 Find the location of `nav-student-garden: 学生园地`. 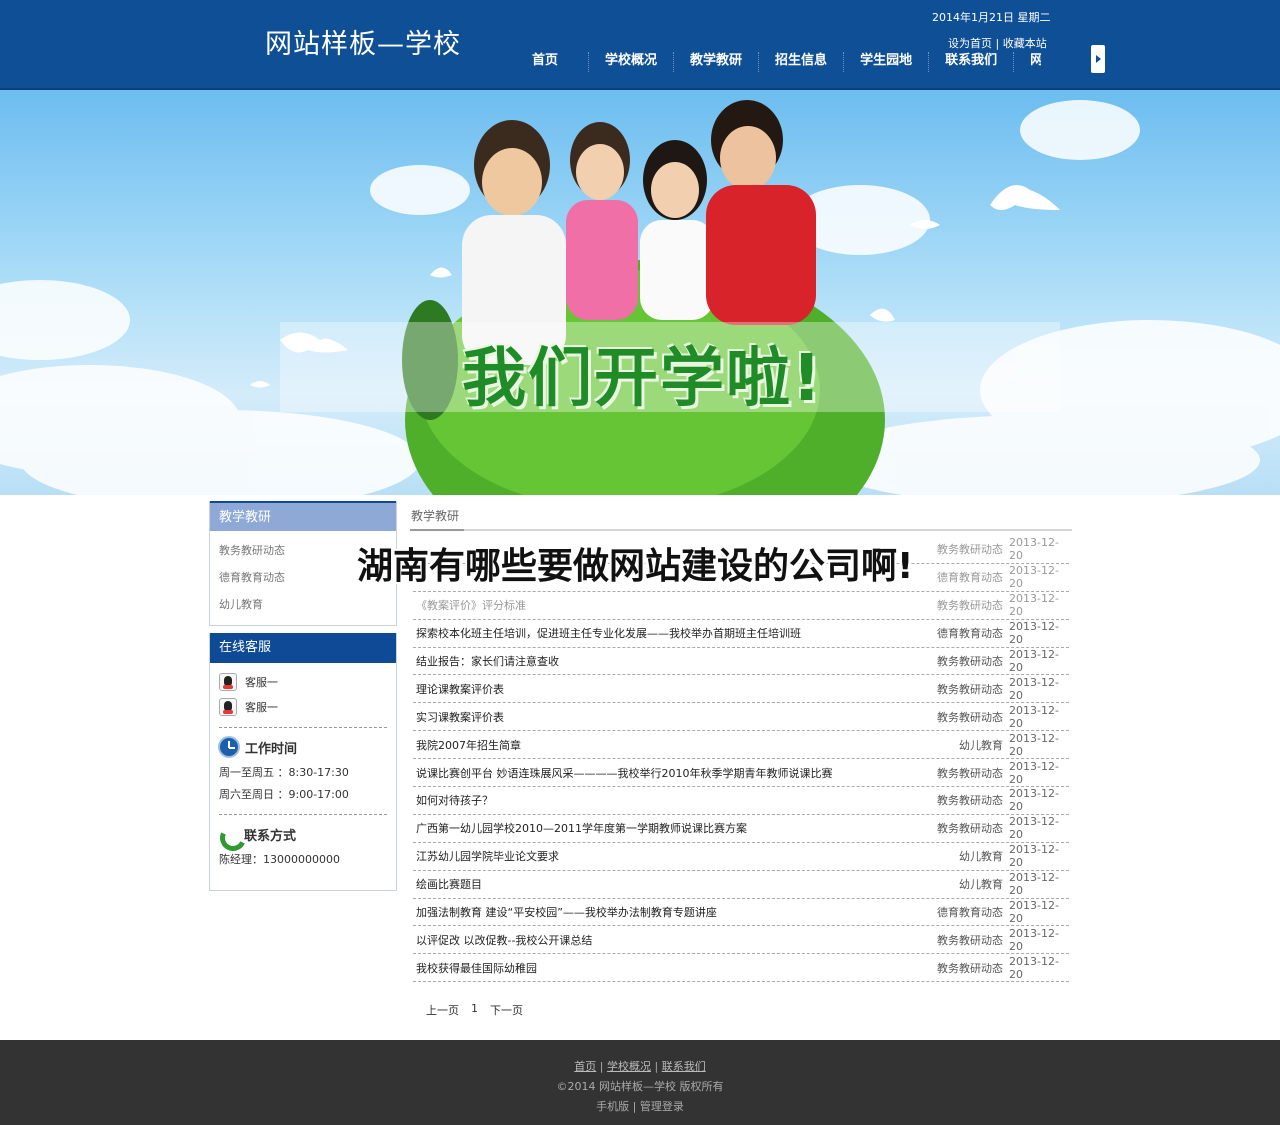

nav-student-garden: 学生园地 is located at coordinates (885, 62).